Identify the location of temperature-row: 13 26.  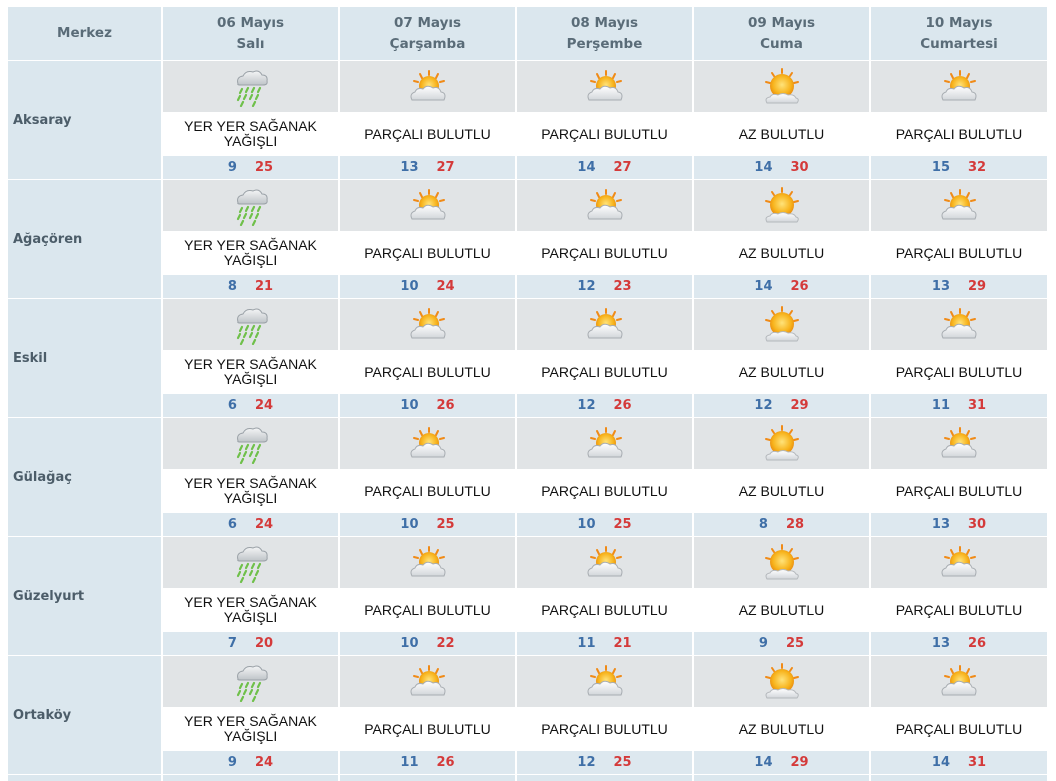
(959, 643).